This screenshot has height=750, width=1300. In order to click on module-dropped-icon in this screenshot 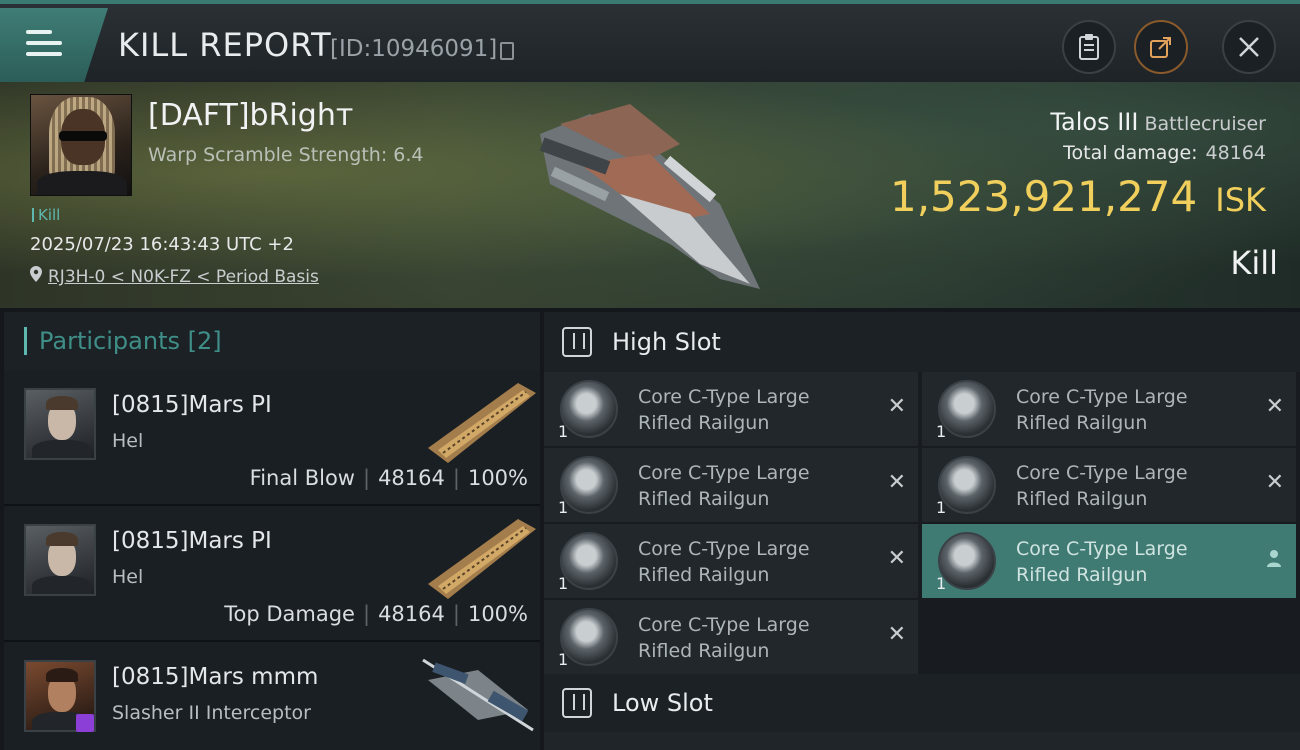, I will do `click(1274, 558)`.